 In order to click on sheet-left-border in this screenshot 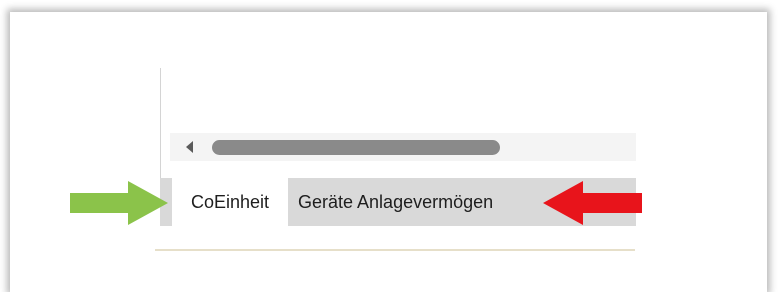, I will do `click(160, 123)`.